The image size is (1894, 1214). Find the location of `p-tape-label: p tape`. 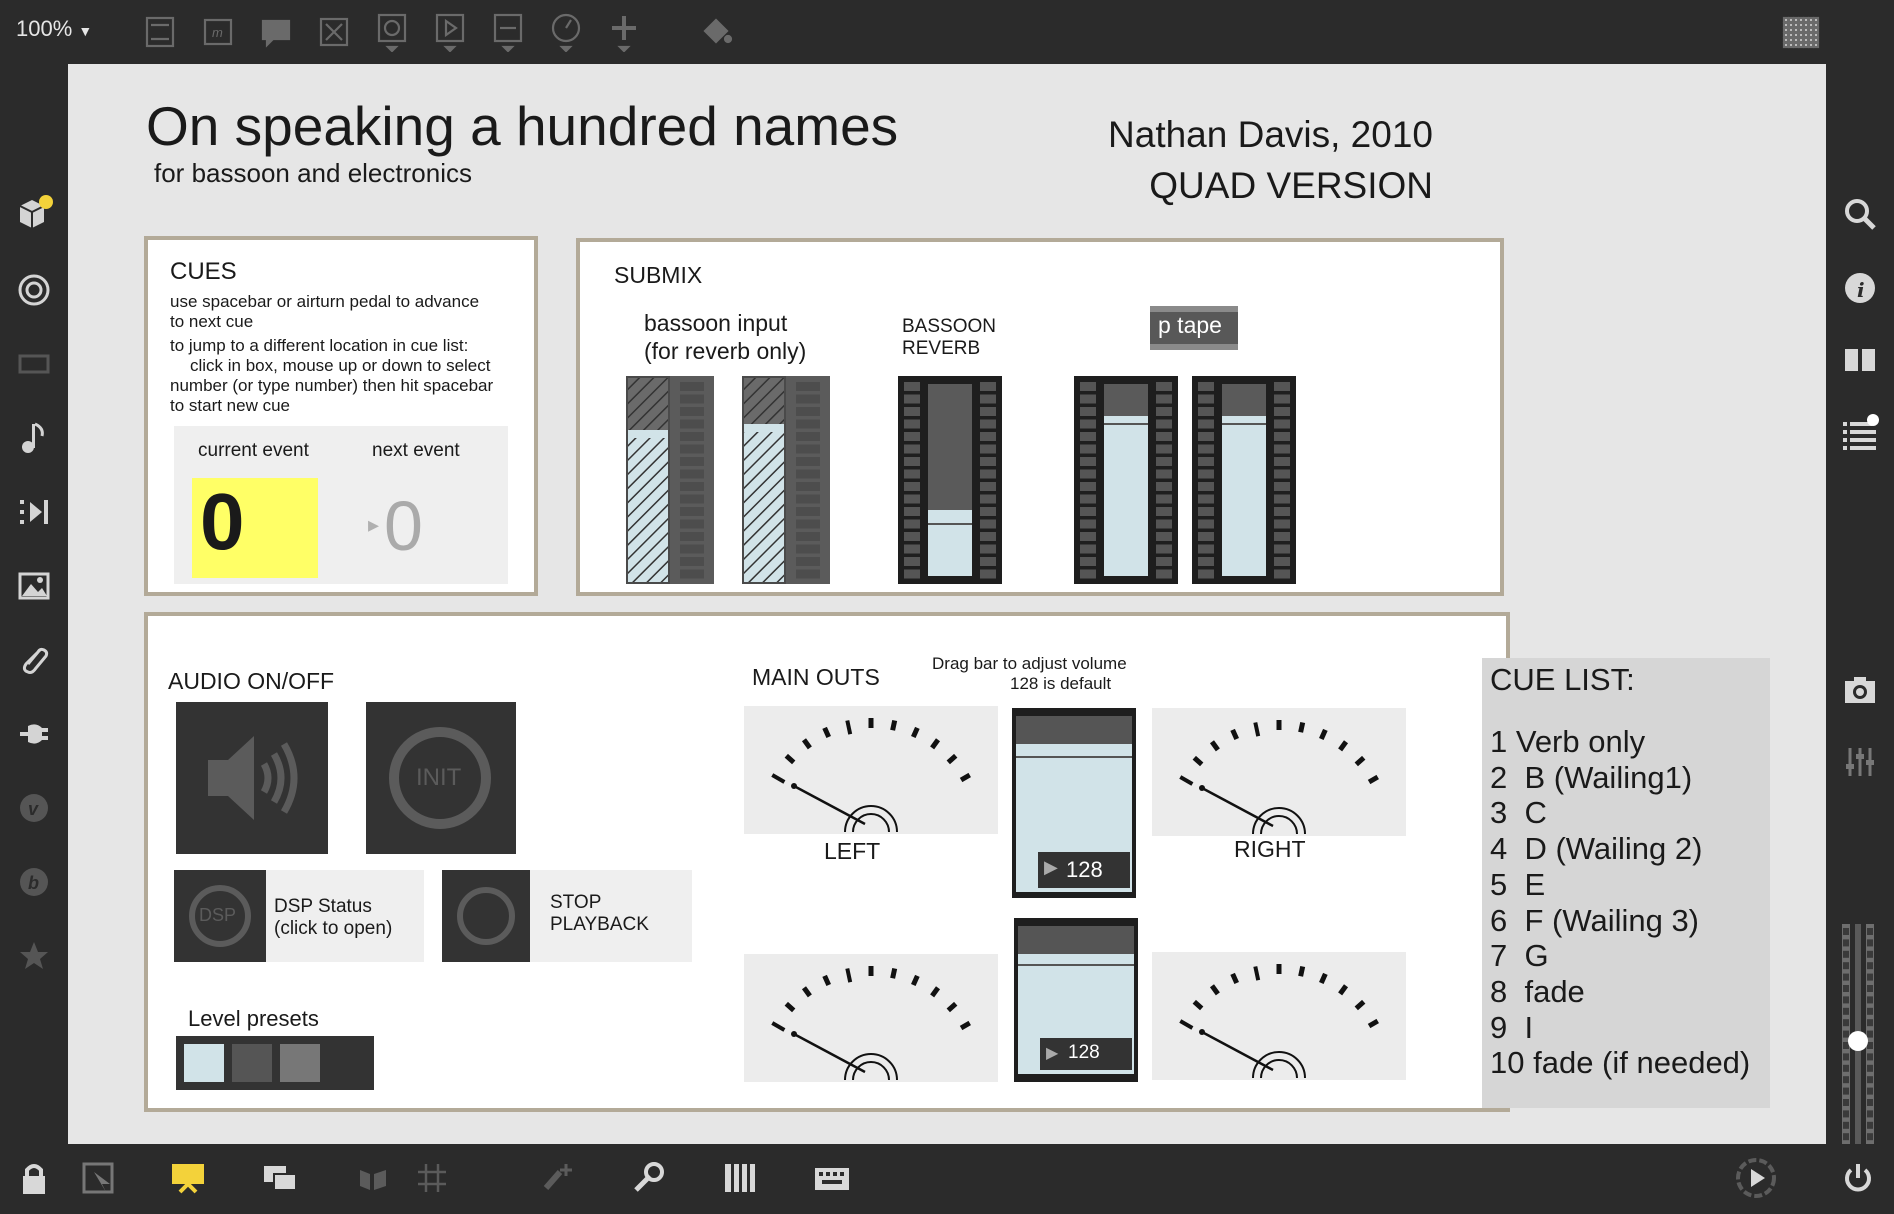

p-tape-label: p tape is located at coordinates (1190, 325).